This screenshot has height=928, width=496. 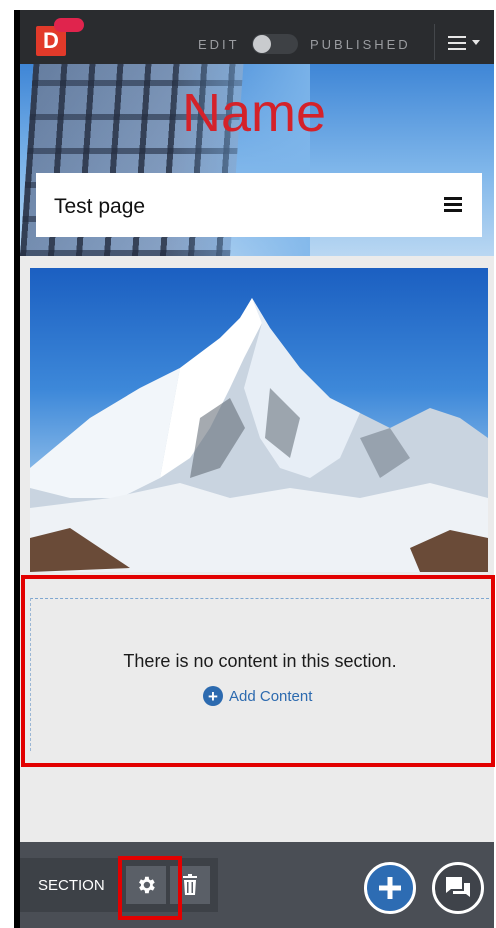 What do you see at coordinates (454, 205) in the screenshot?
I see `nav-hamburger-icon` at bounding box center [454, 205].